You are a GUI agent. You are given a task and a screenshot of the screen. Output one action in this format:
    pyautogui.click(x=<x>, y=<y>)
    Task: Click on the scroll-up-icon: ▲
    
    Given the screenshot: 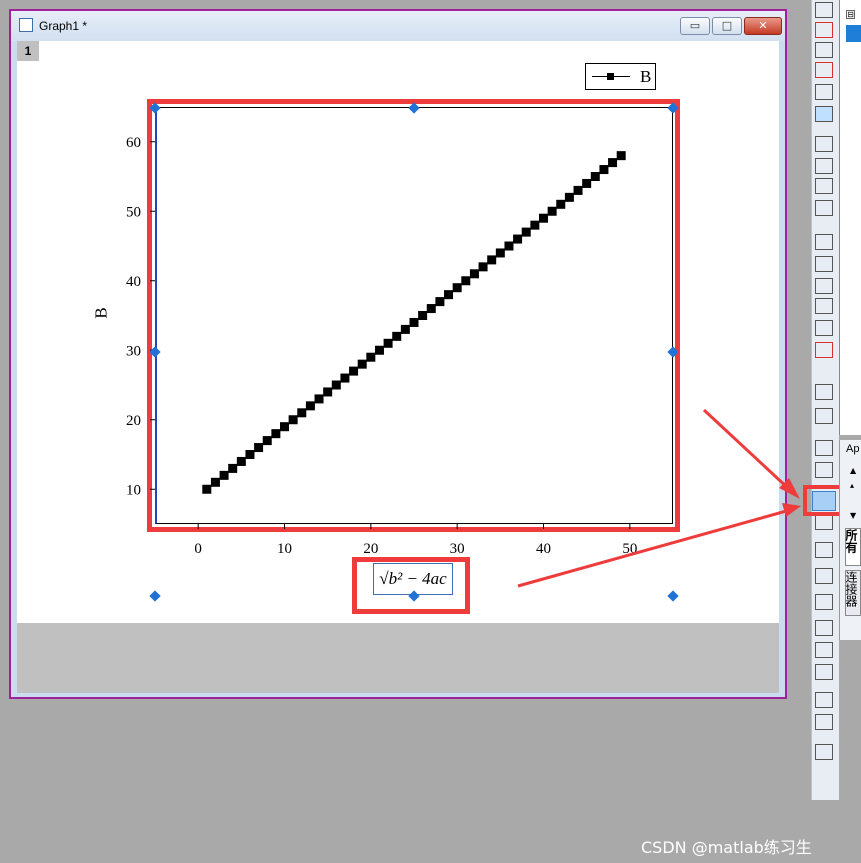 What is the action you would take?
    pyautogui.click(x=853, y=470)
    